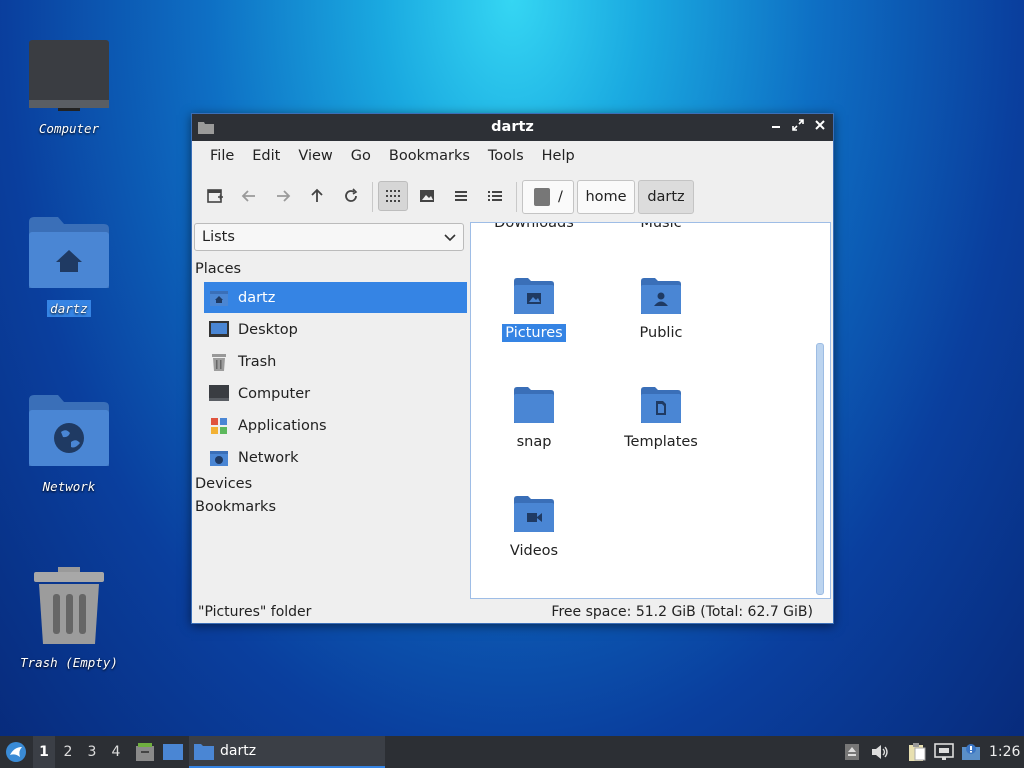 The width and height of the screenshot is (1024, 768). I want to click on desktop-icon-dartz: dartz, so click(69, 265).